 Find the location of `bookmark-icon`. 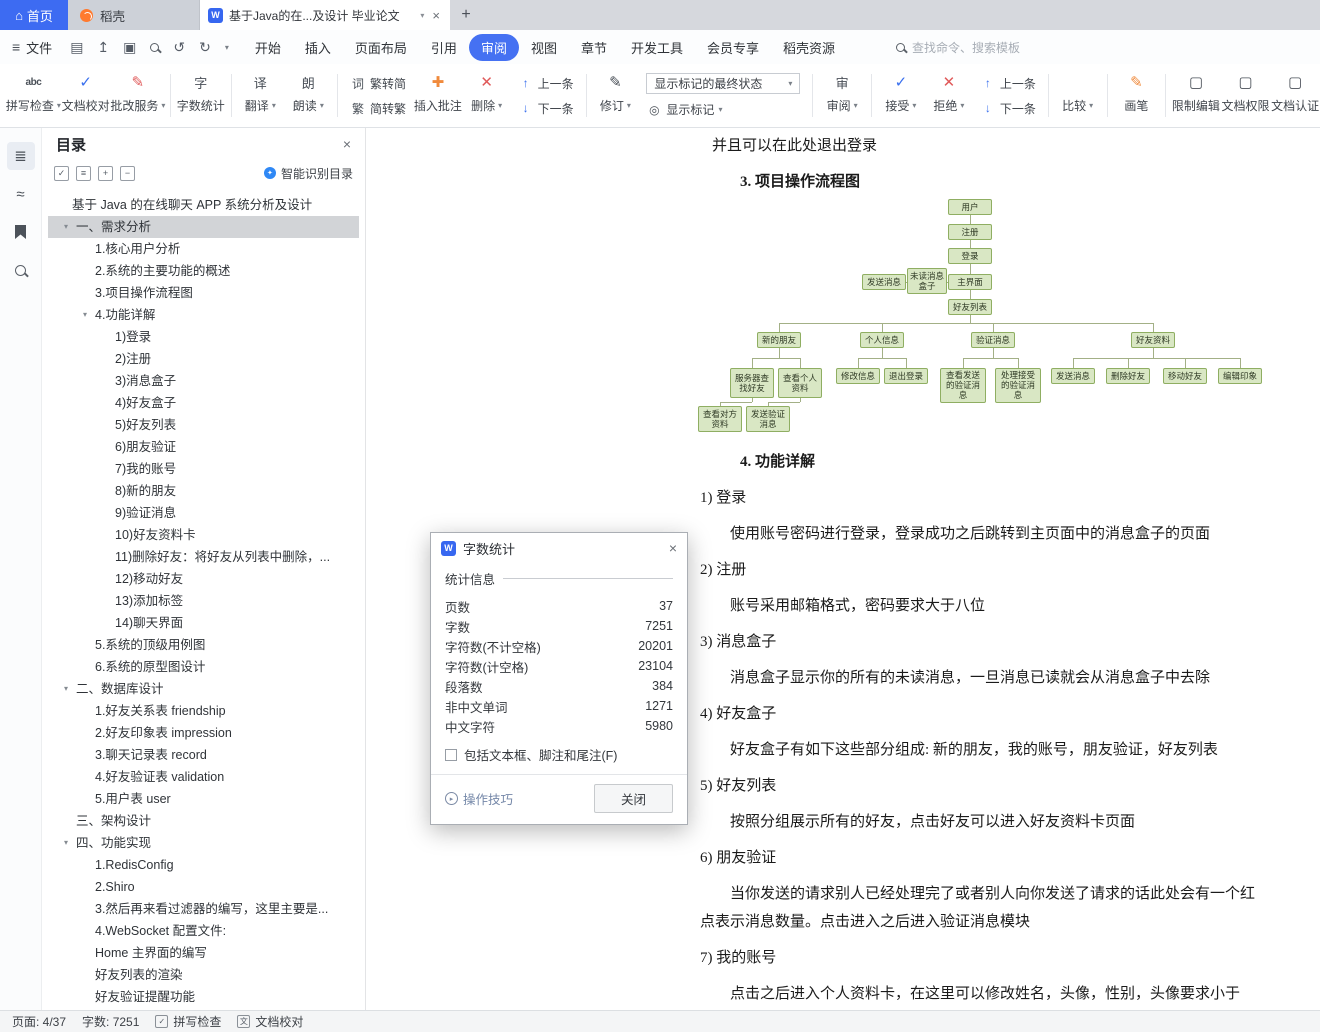

bookmark-icon is located at coordinates (21, 232).